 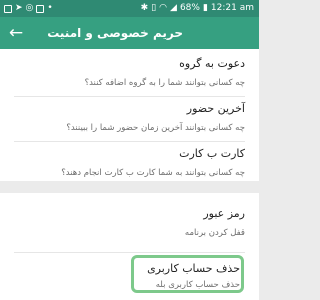 What do you see at coordinates (50, 8) in the screenshot?
I see `more-icon: •` at bounding box center [50, 8].